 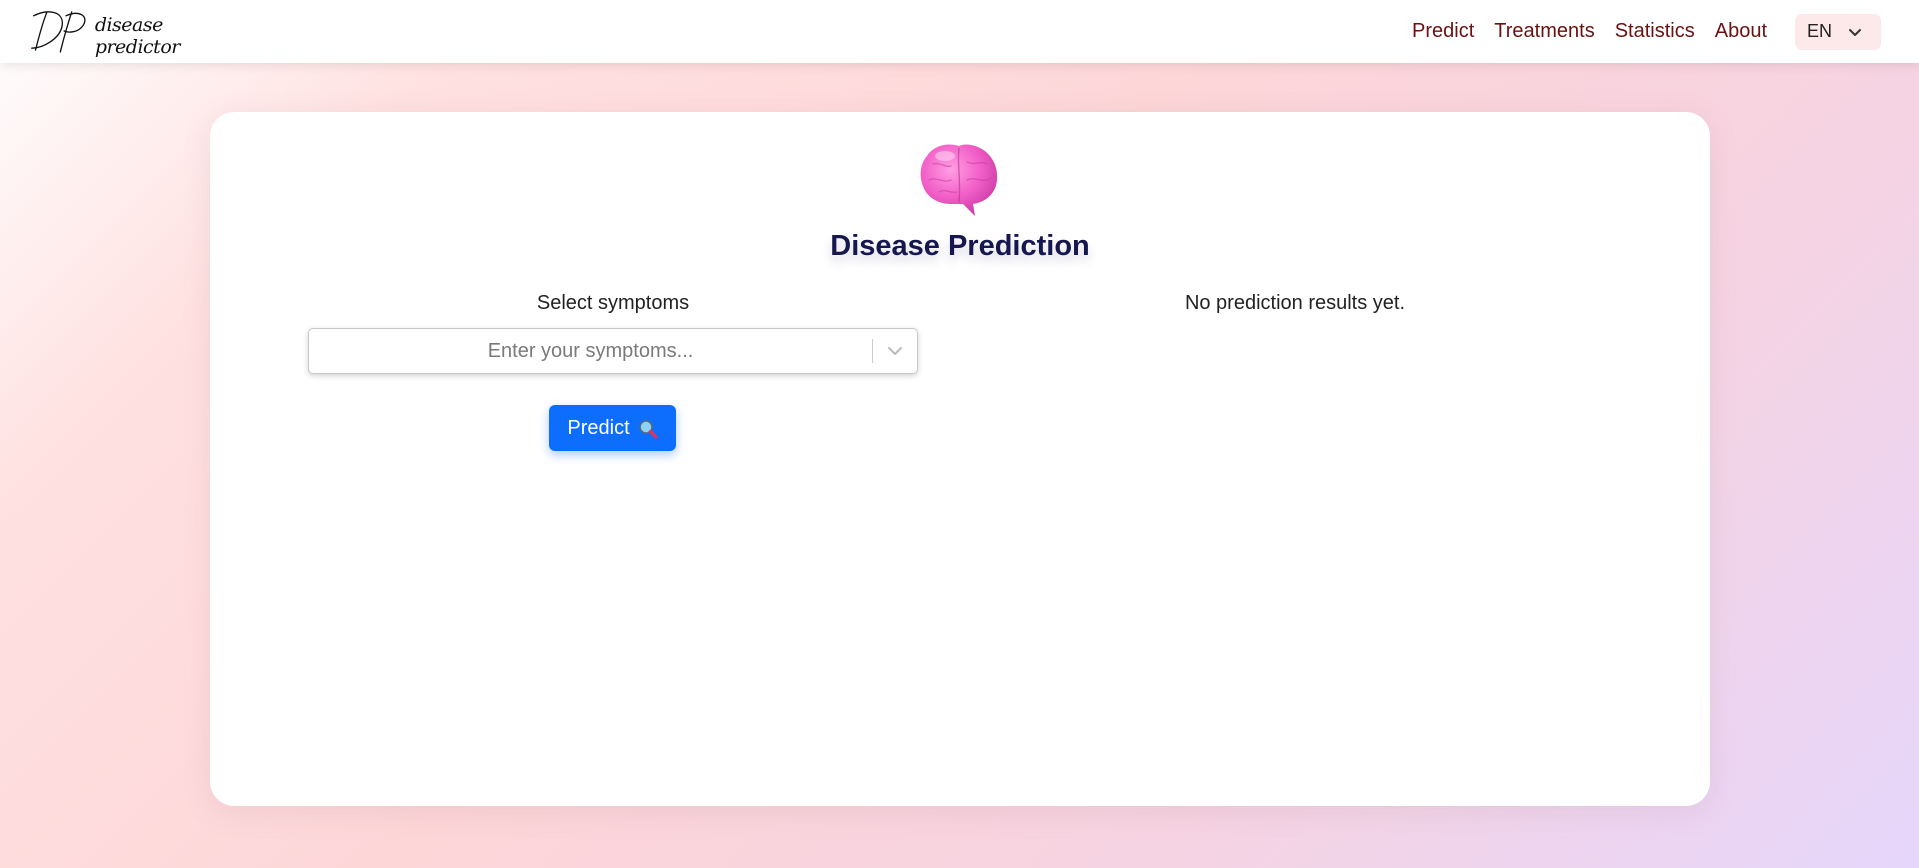 I want to click on main-nav: Predict Treatments Statistics About EN, so click(x=1665, y=31).